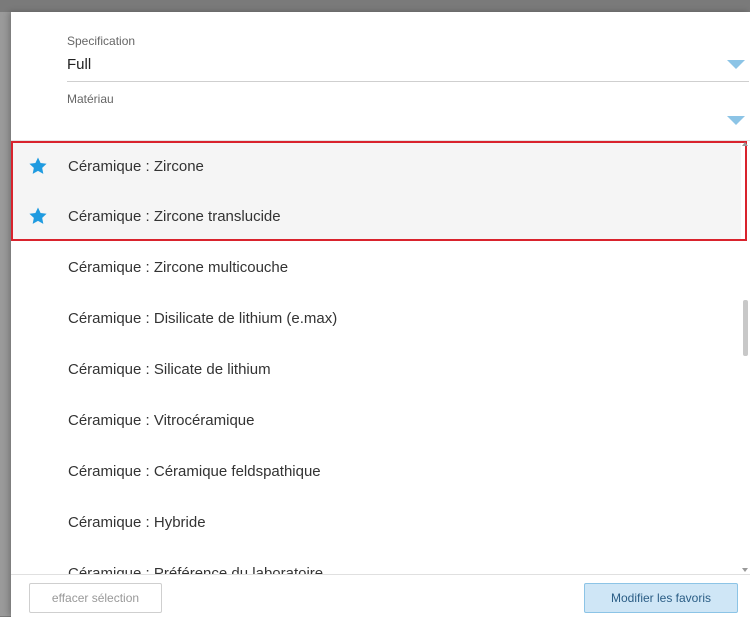 This screenshot has width=750, height=617. I want to click on panel-footer: effacer sélection Modifier les favoris, so click(380, 595).